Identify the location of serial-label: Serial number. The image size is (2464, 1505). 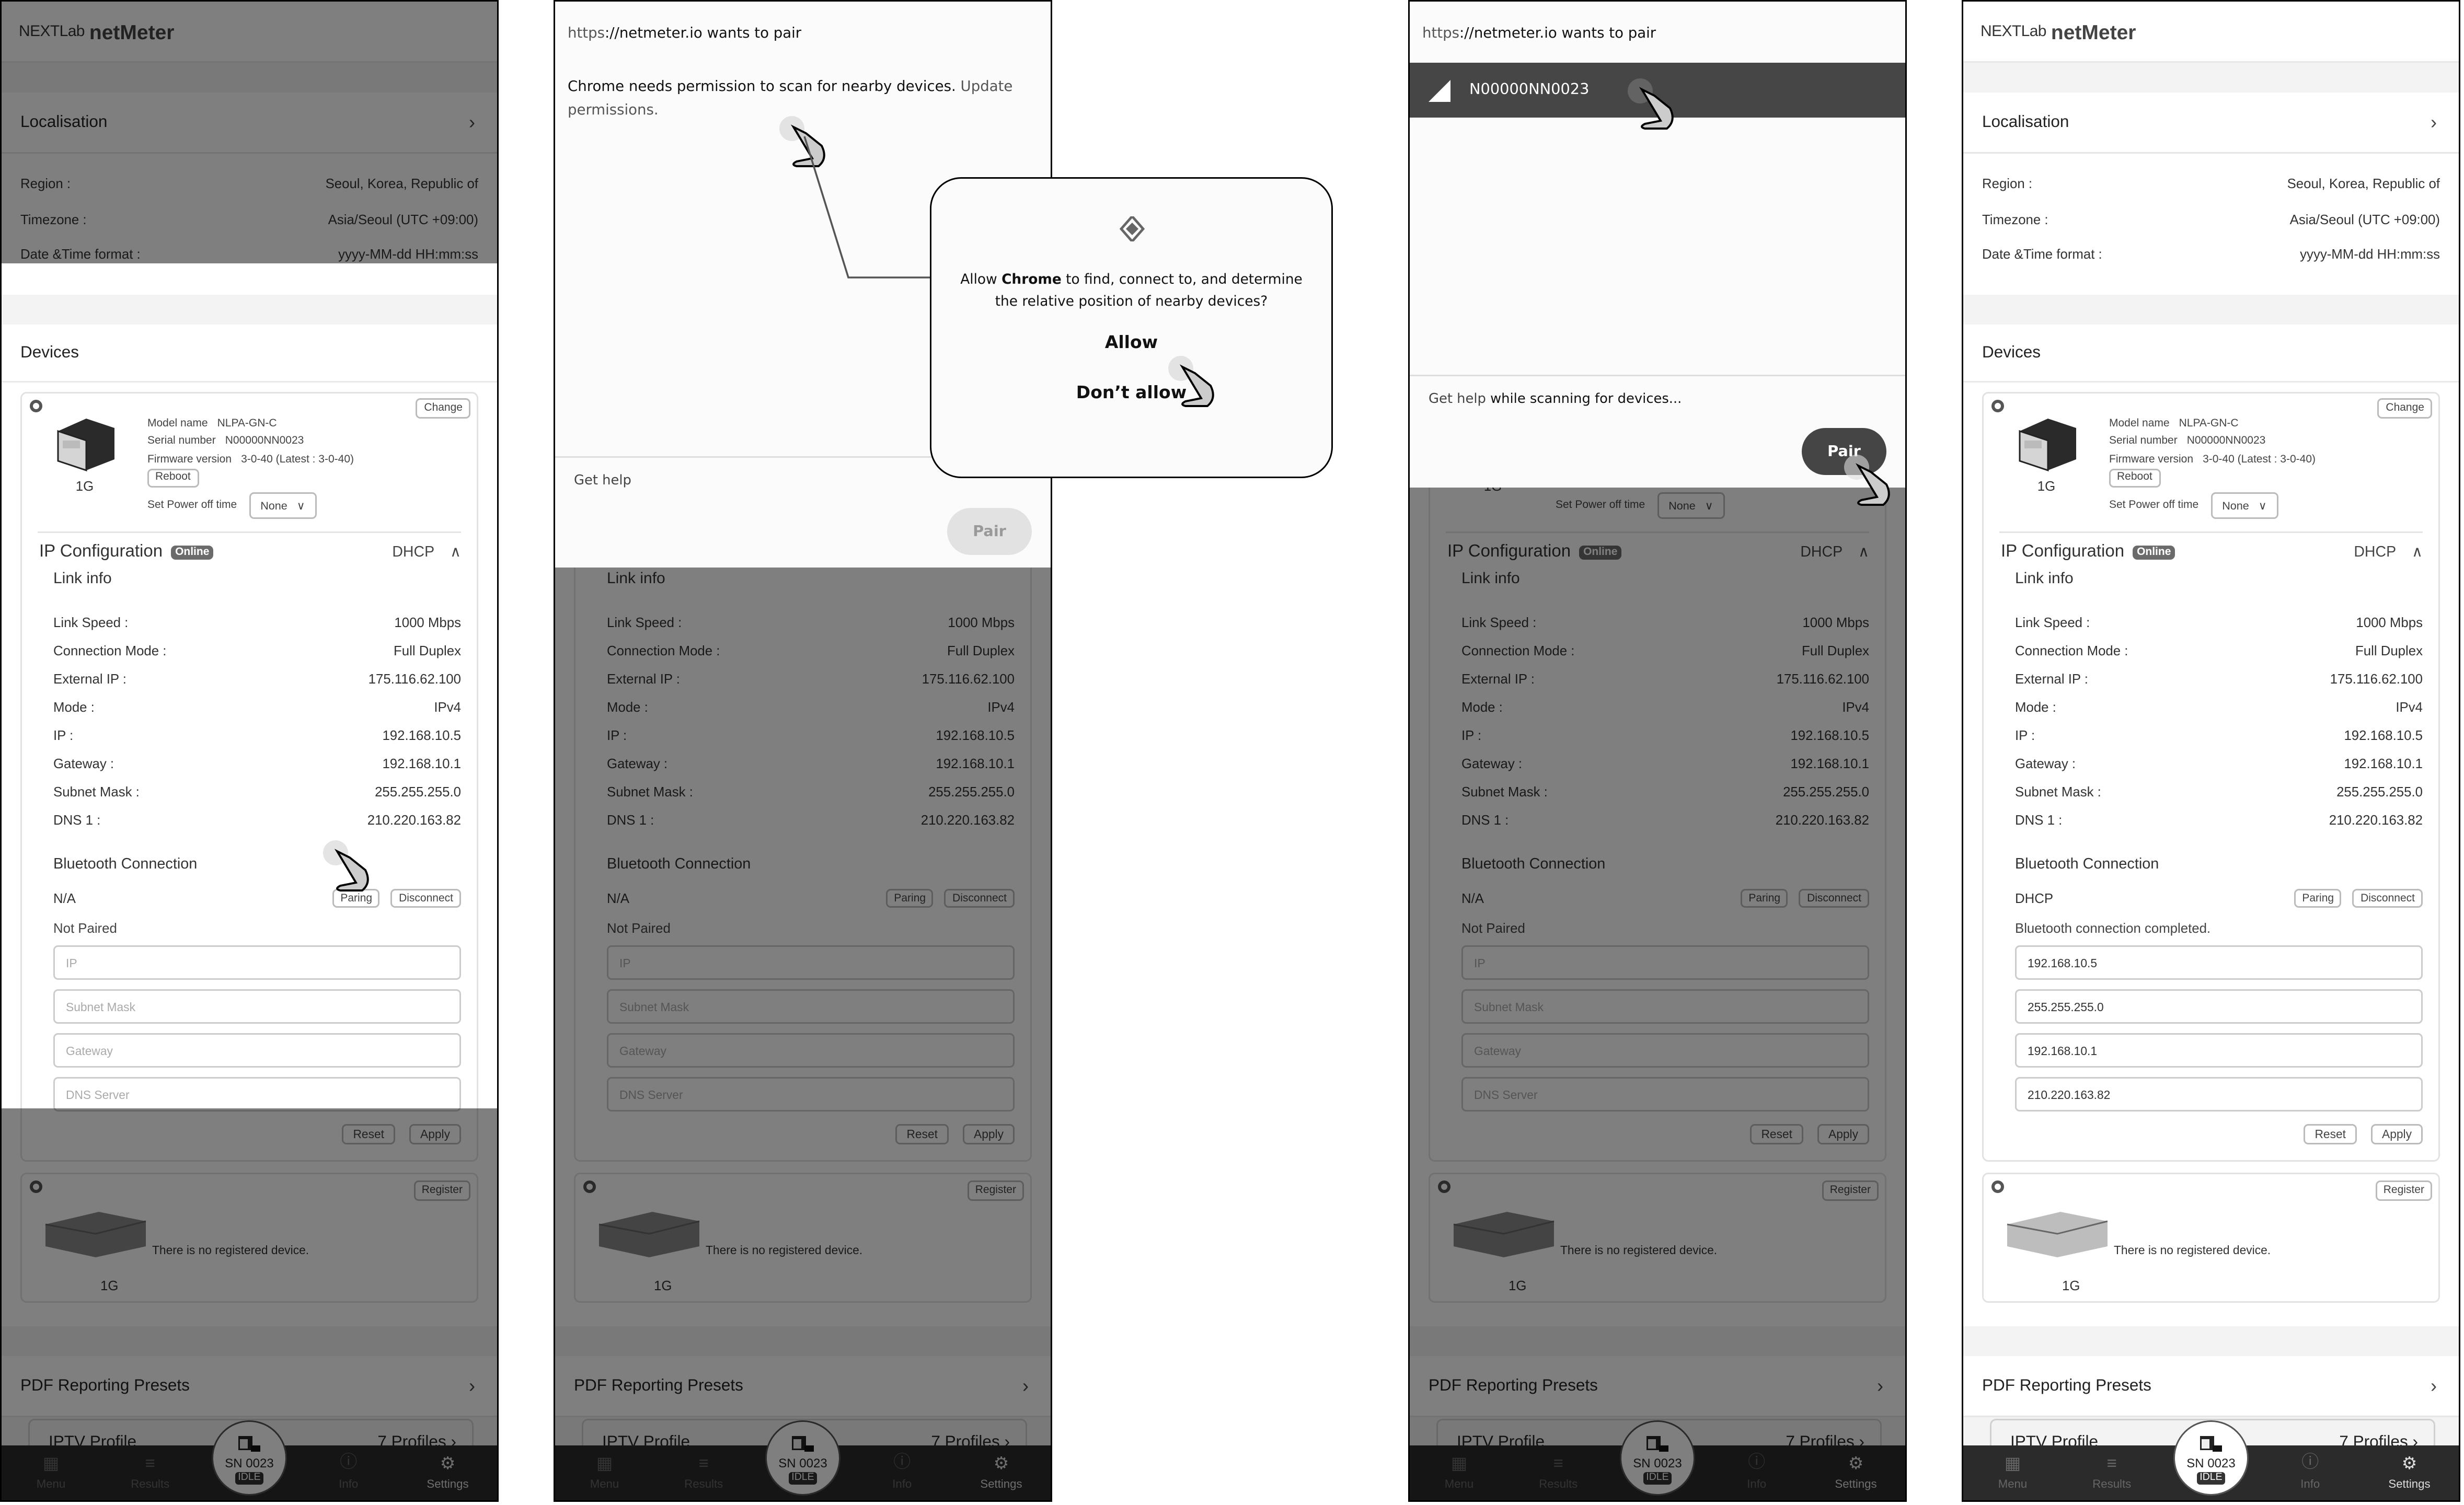
(2143, 441).